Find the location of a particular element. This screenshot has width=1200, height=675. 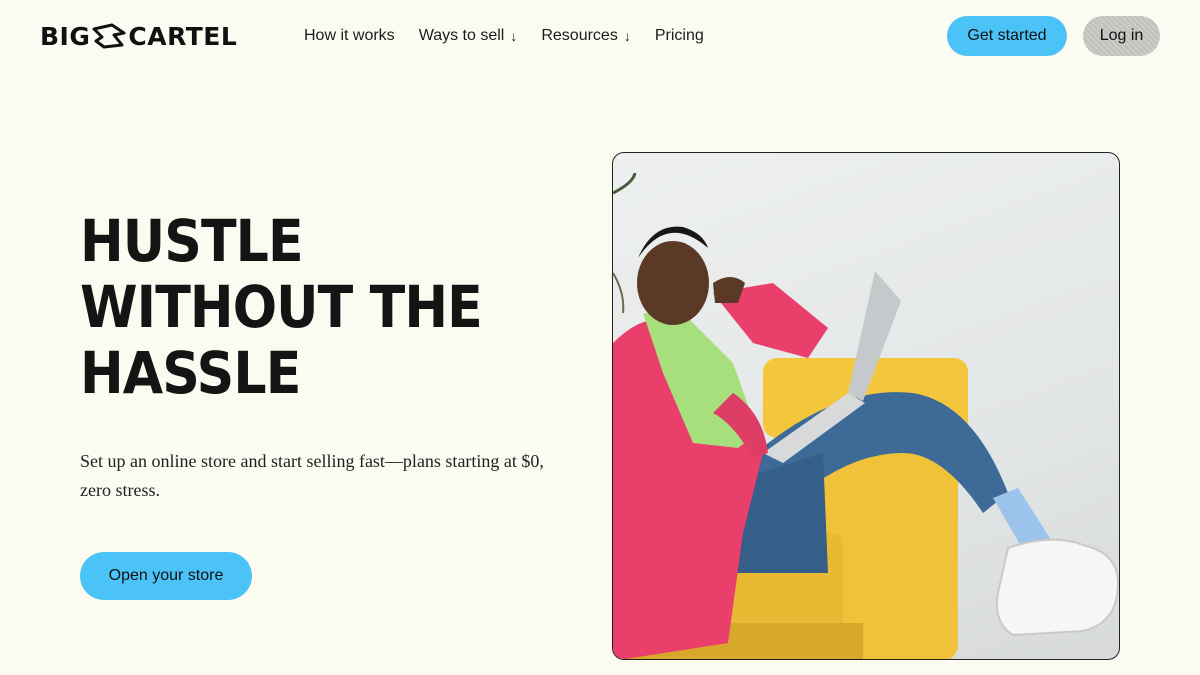

nav-how-it-works: How it works is located at coordinates (349, 36).